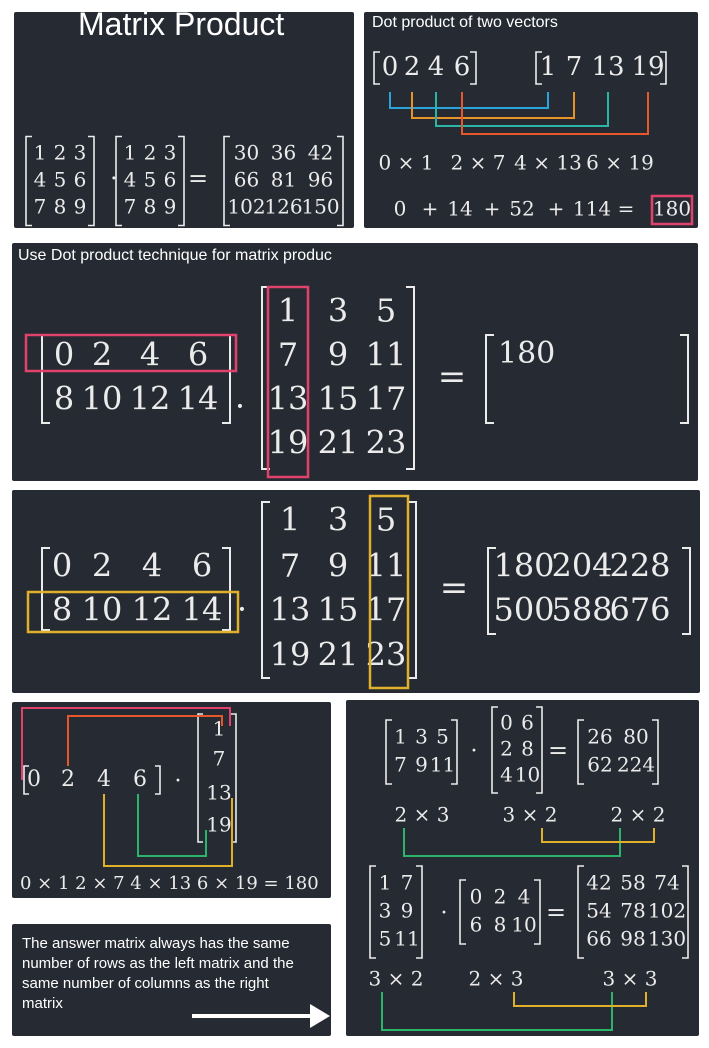 This screenshot has width=709, height=1048. I want to click on matrix-b-entry: 15, so click(338, 610).